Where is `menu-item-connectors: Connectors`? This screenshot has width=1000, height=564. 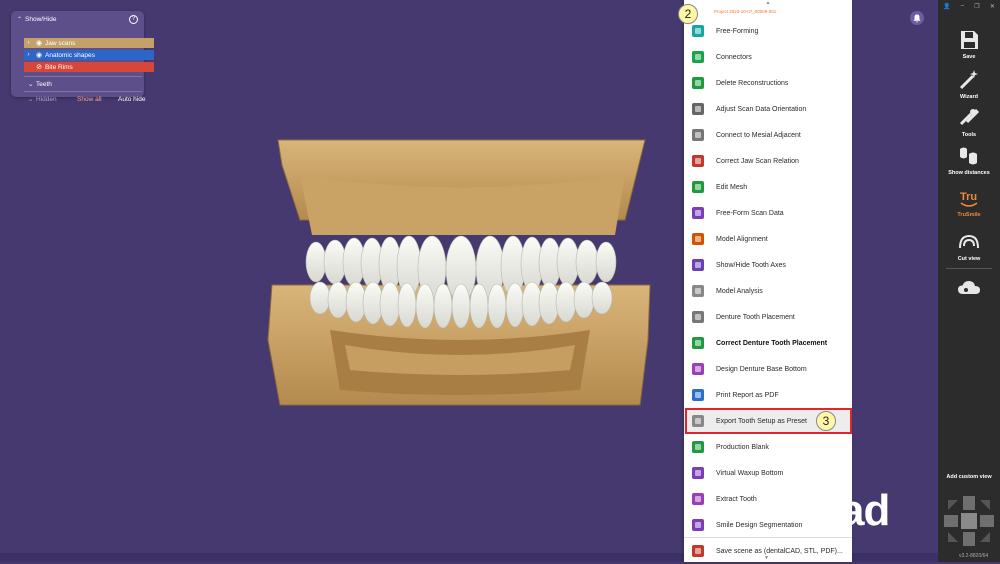
menu-item-connectors: Connectors is located at coordinates (768, 57).